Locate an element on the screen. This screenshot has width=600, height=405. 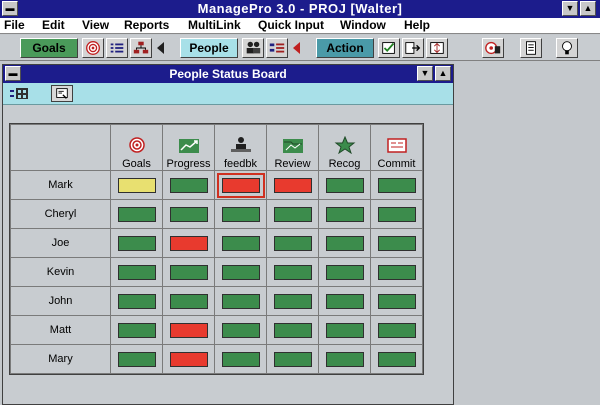
menu-reports: Reports is located at coordinates (146, 25).